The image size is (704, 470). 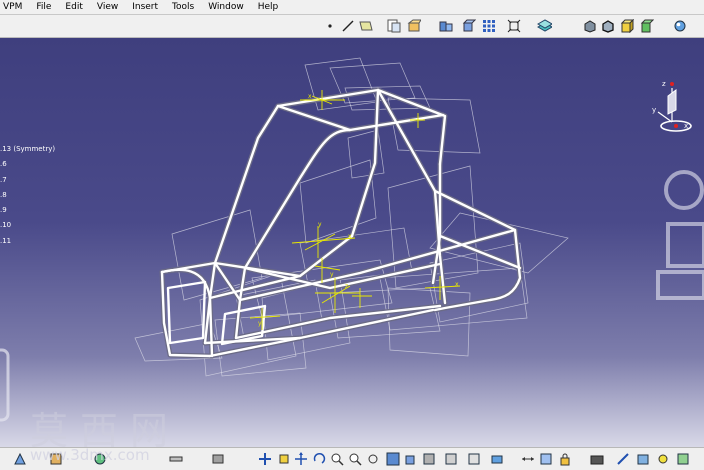 What do you see at coordinates (27, 149) in the screenshot?
I see `tree-item: .13 (Symmetry)` at bounding box center [27, 149].